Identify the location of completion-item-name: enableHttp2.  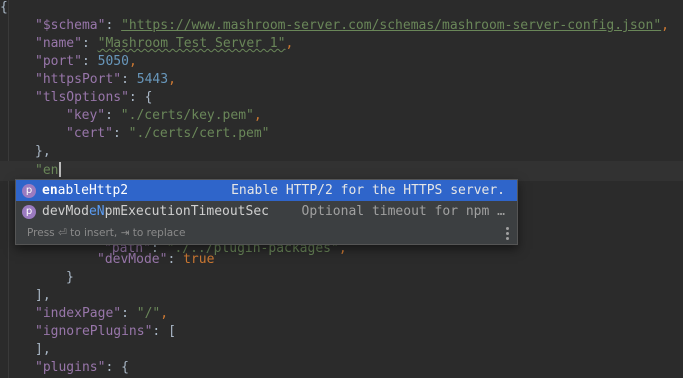
(85, 190).